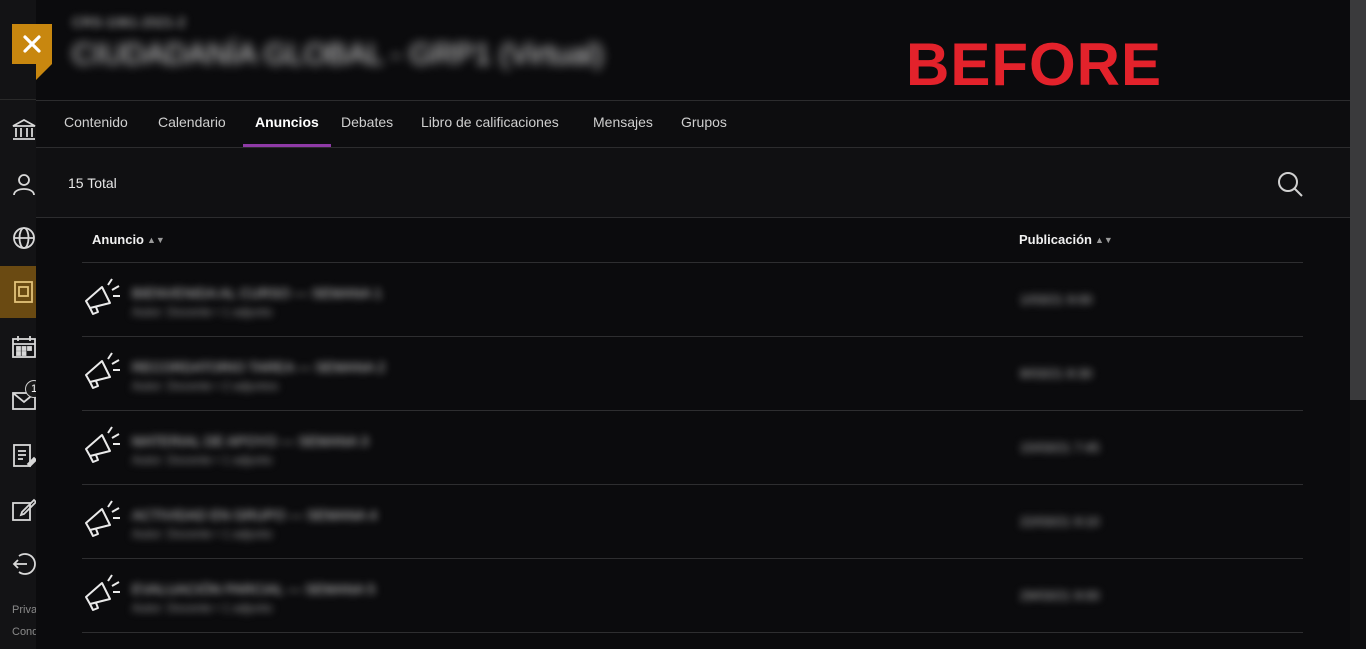  I want to click on total-count: 15 Total, so click(92, 183).